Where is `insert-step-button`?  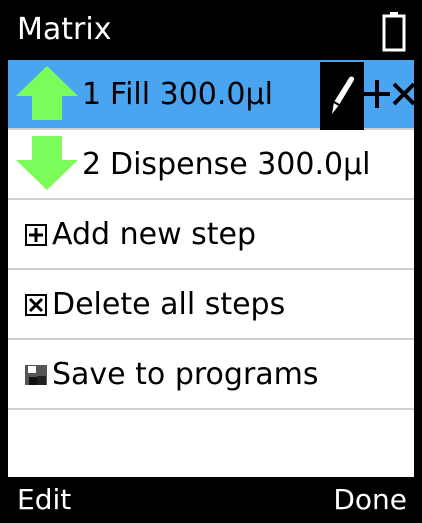 insert-step-button is located at coordinates (377, 94).